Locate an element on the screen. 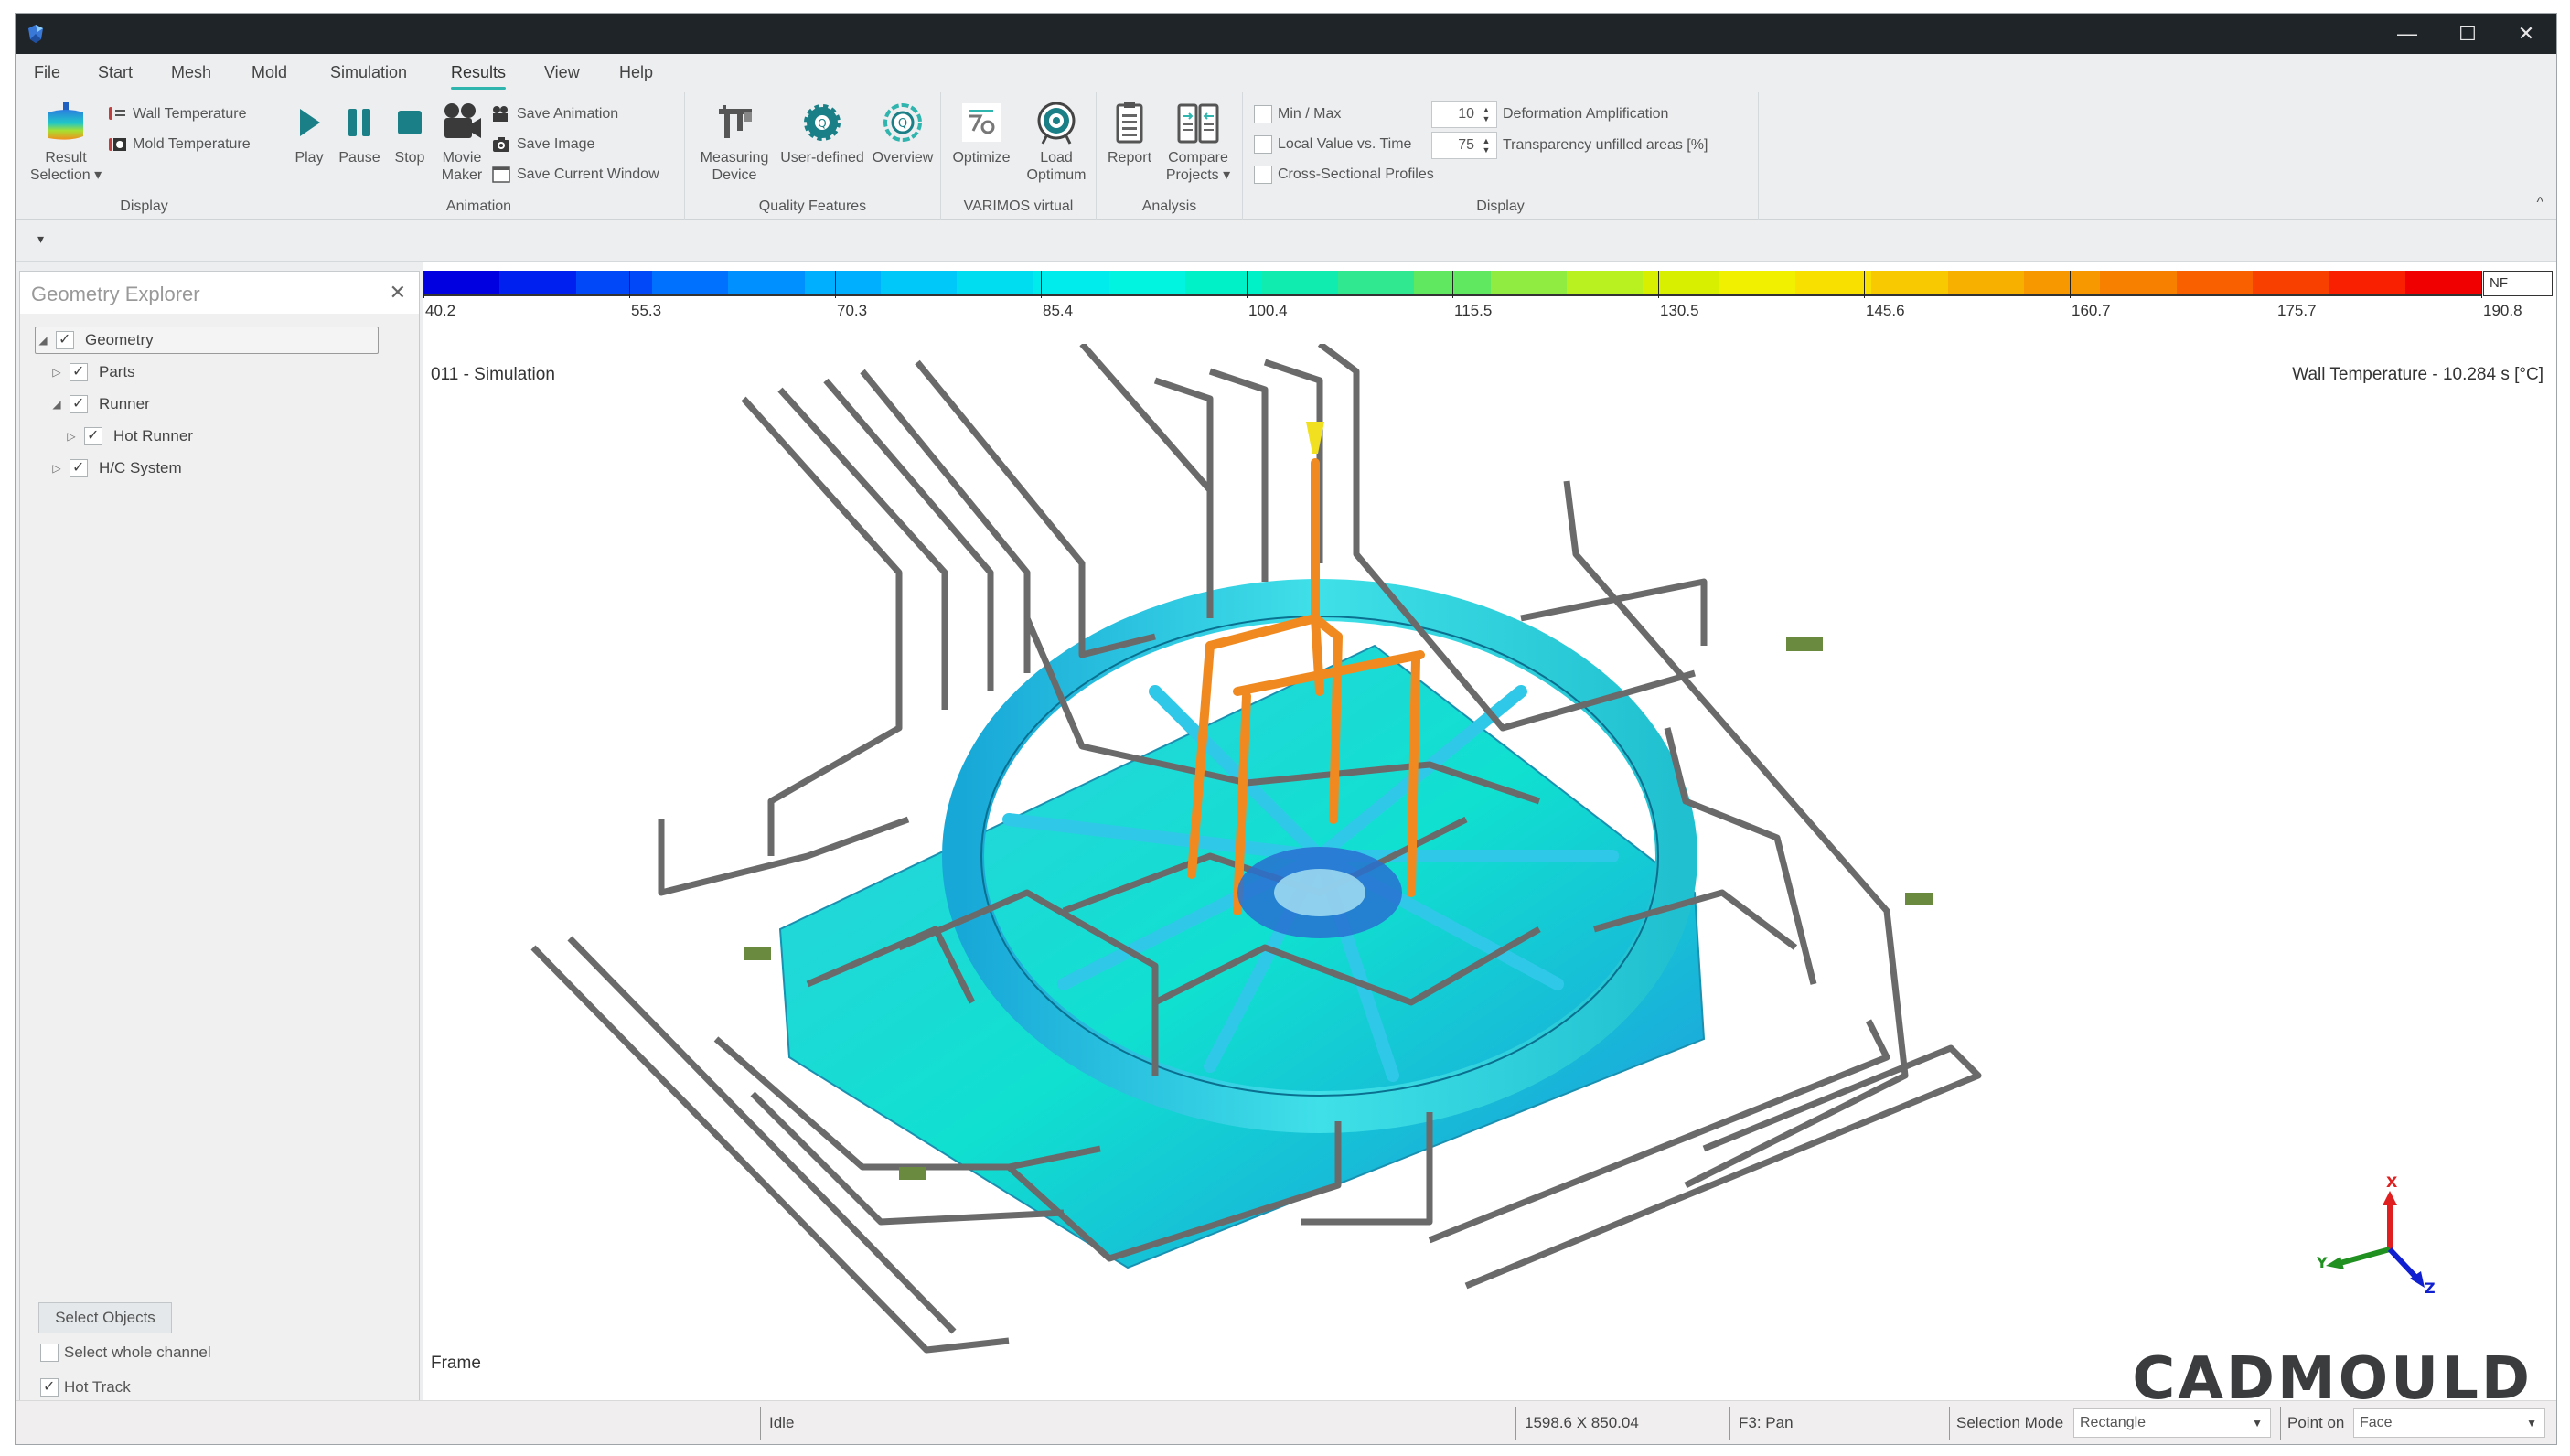 Image resolution: width=2570 pixels, height=1456 pixels. menu-simulation: Simulation is located at coordinates (368, 72).